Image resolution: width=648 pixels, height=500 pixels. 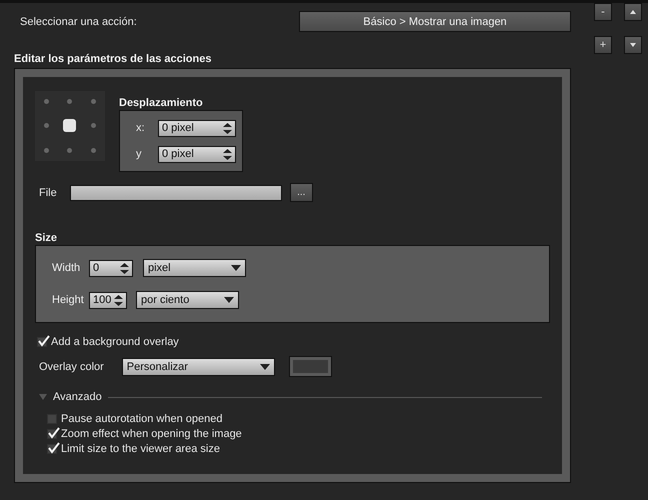 I want to click on up-arrow-icon, so click(x=633, y=12).